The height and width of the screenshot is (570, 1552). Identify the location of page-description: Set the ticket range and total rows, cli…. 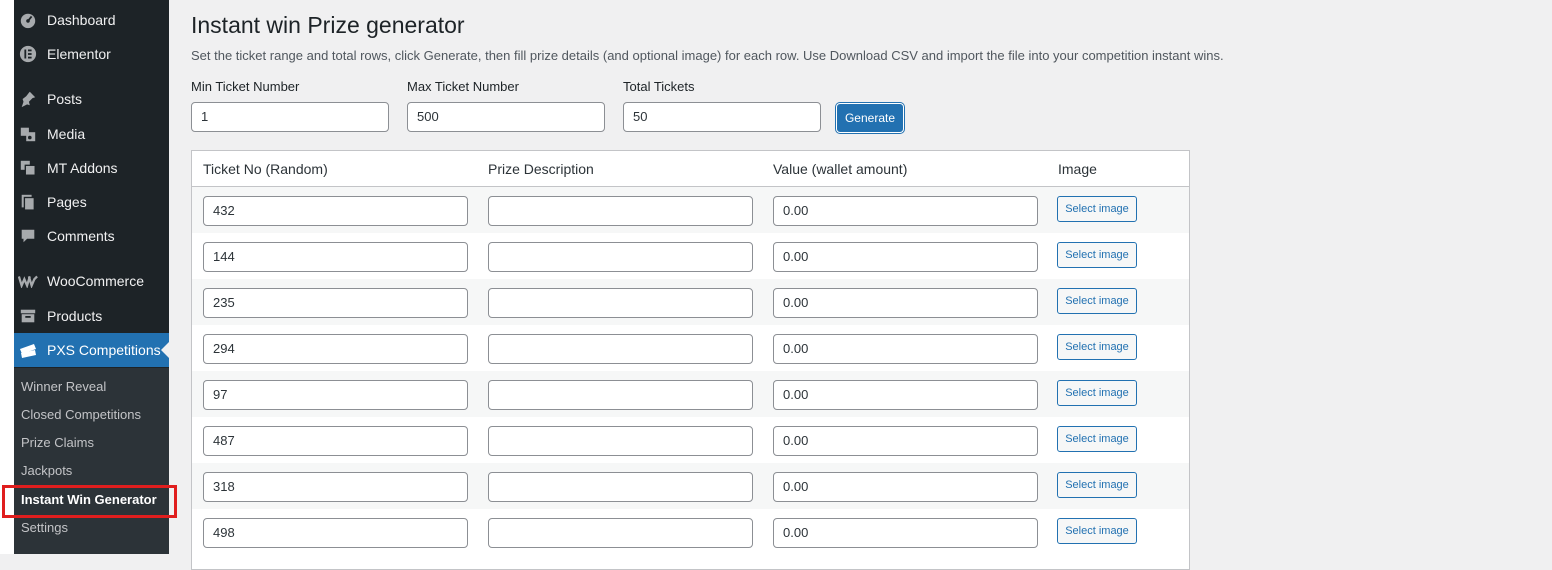
(707, 55).